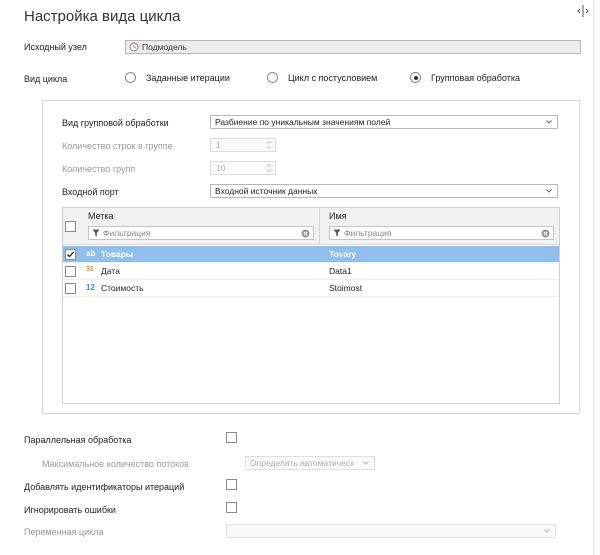 This screenshot has height=555, width=600. What do you see at coordinates (90, 269) in the screenshot?
I see `date-type-icon: 31` at bounding box center [90, 269].